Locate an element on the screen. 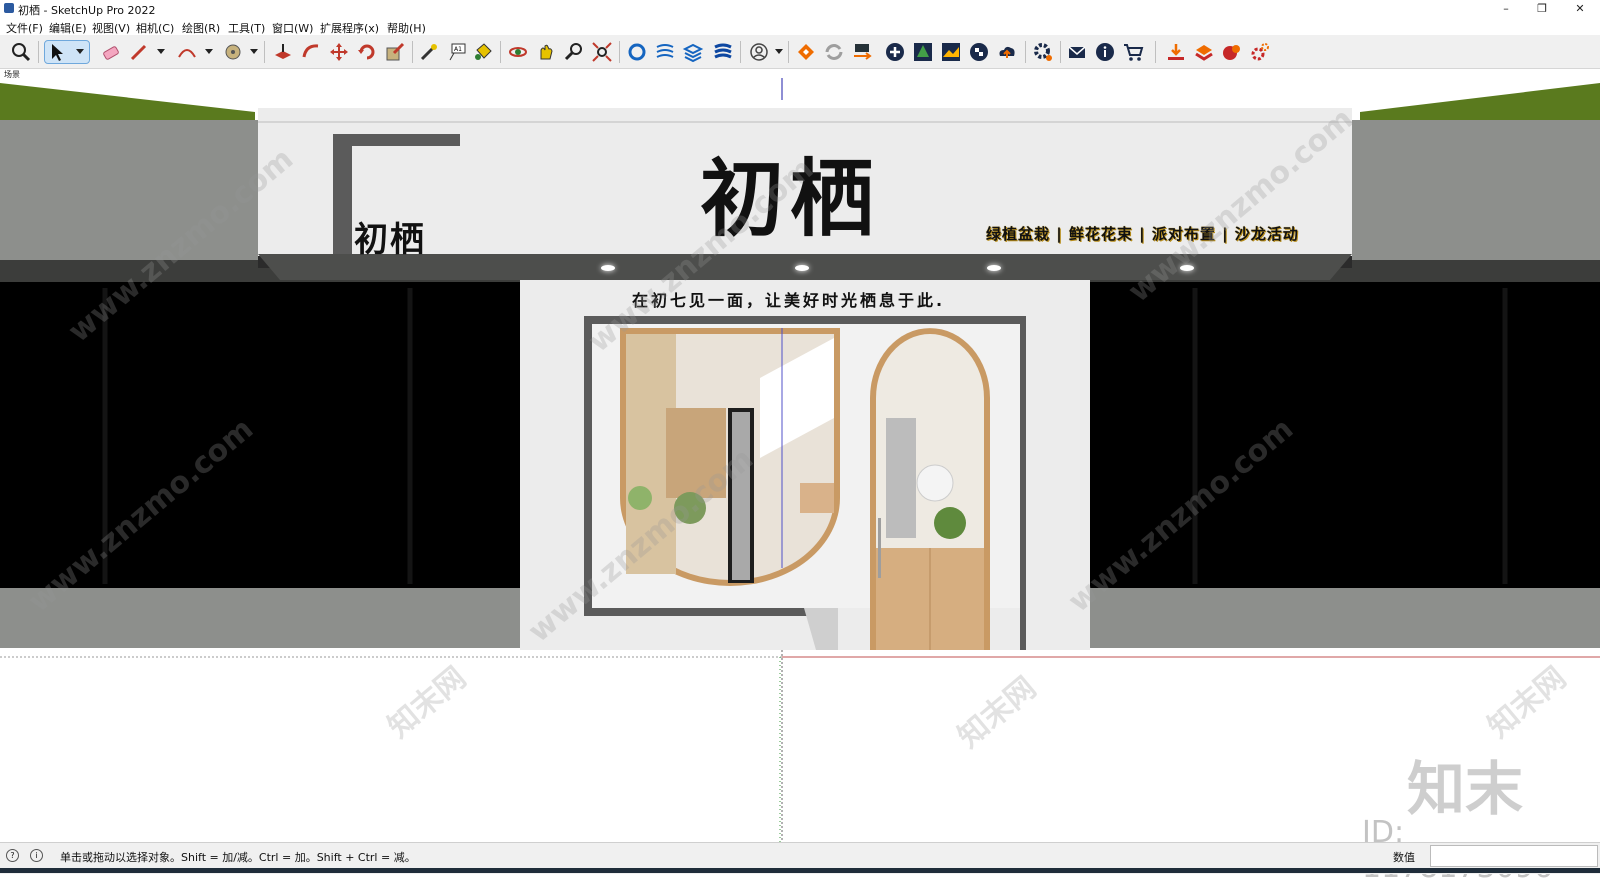 The image size is (1600, 885). close-button: ✕ is located at coordinates (1580, 8).